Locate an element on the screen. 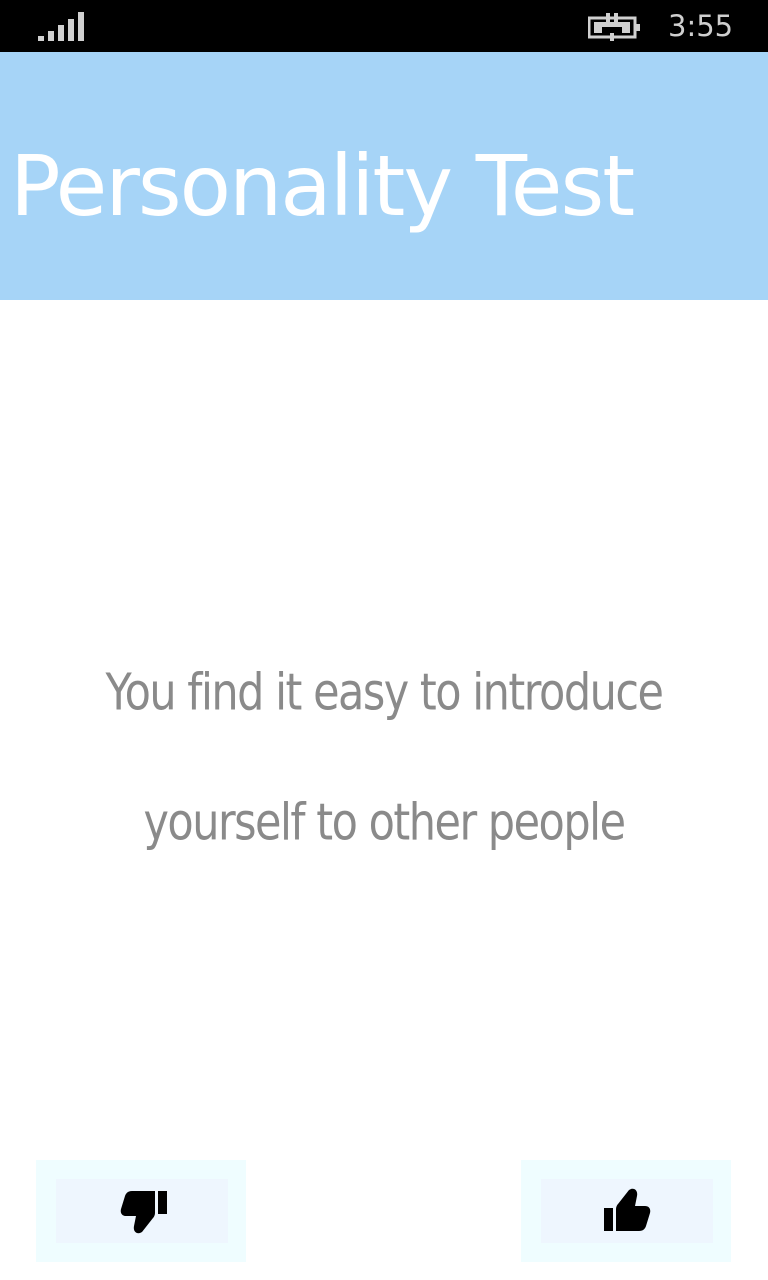  thumbs-down-icon is located at coordinates (143, 1212).